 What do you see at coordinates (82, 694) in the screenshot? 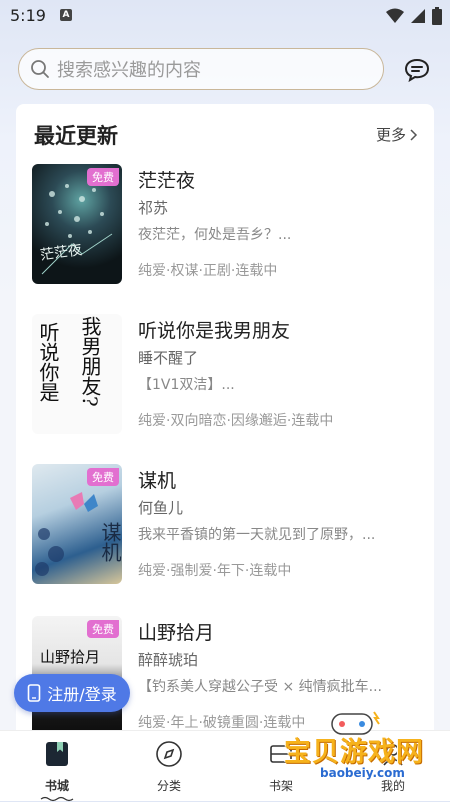
I see `register-login-label: 注册/登录` at bounding box center [82, 694].